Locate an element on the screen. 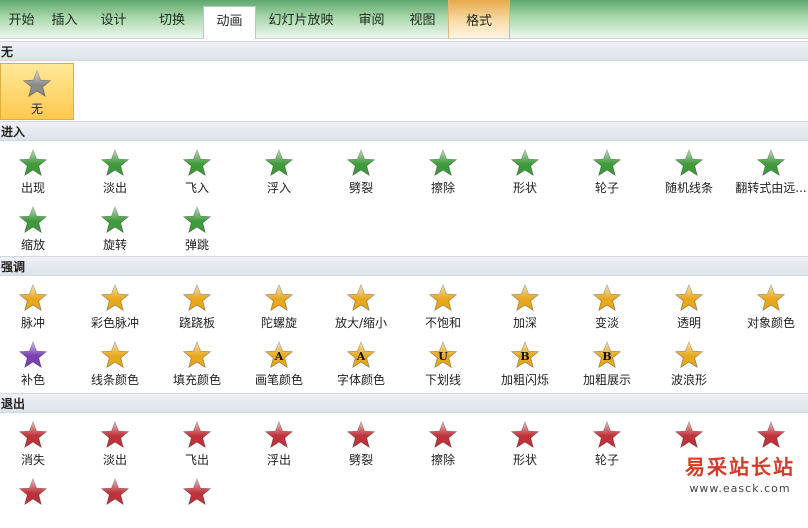 This screenshot has height=528, width=808. star-gold-desaturate-icon is located at coordinates (443, 297).